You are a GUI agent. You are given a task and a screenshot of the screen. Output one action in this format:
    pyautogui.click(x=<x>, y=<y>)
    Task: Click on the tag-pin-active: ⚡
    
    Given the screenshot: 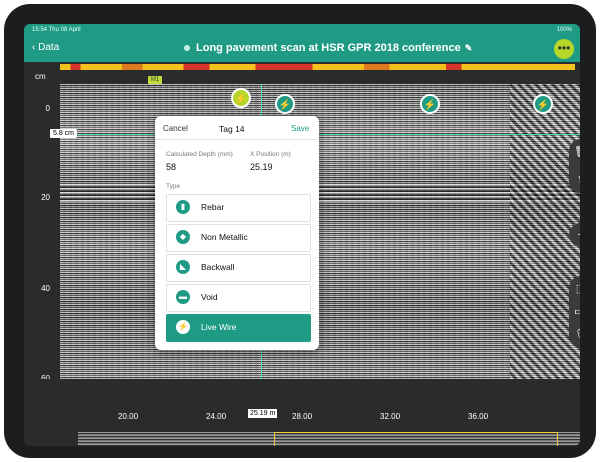 What is the action you would take?
    pyautogui.click(x=241, y=98)
    